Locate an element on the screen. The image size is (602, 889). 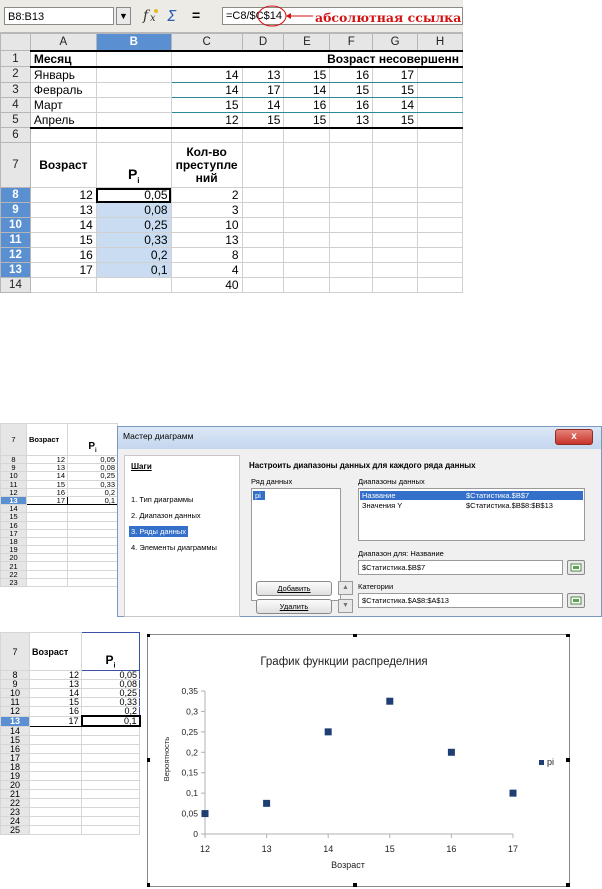
cell: 4 is located at coordinates (206, 270).